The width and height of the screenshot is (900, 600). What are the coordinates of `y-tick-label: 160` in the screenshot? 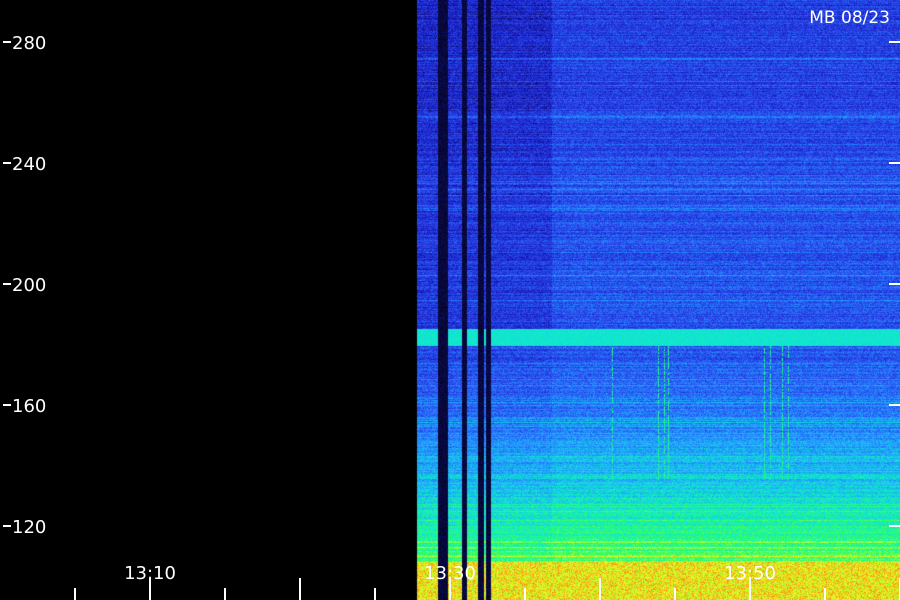 It's located at (29, 406).